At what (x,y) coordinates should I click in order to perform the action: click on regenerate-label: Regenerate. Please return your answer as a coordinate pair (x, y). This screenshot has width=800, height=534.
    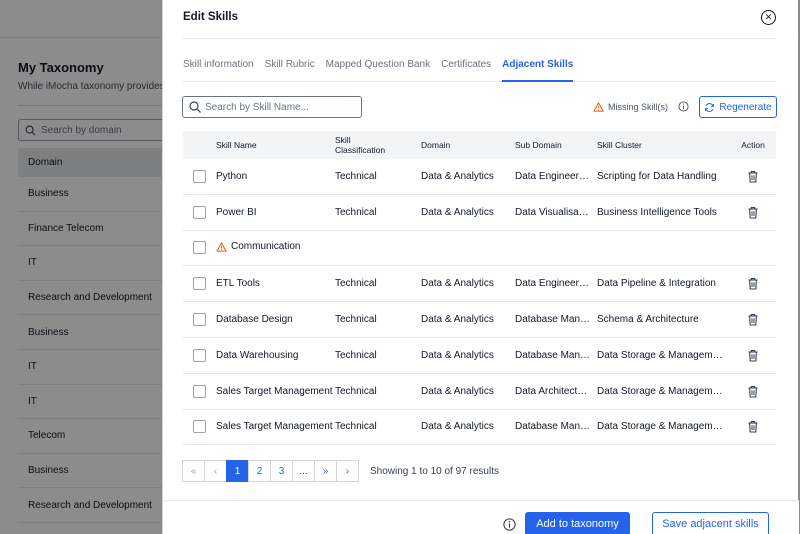
    Looking at the image, I should click on (745, 107).